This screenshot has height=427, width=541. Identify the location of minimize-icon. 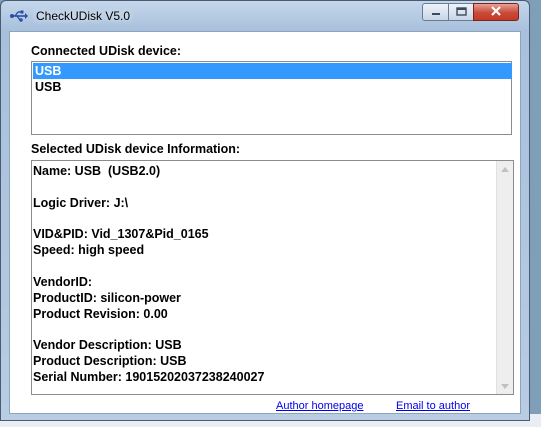
(436, 12).